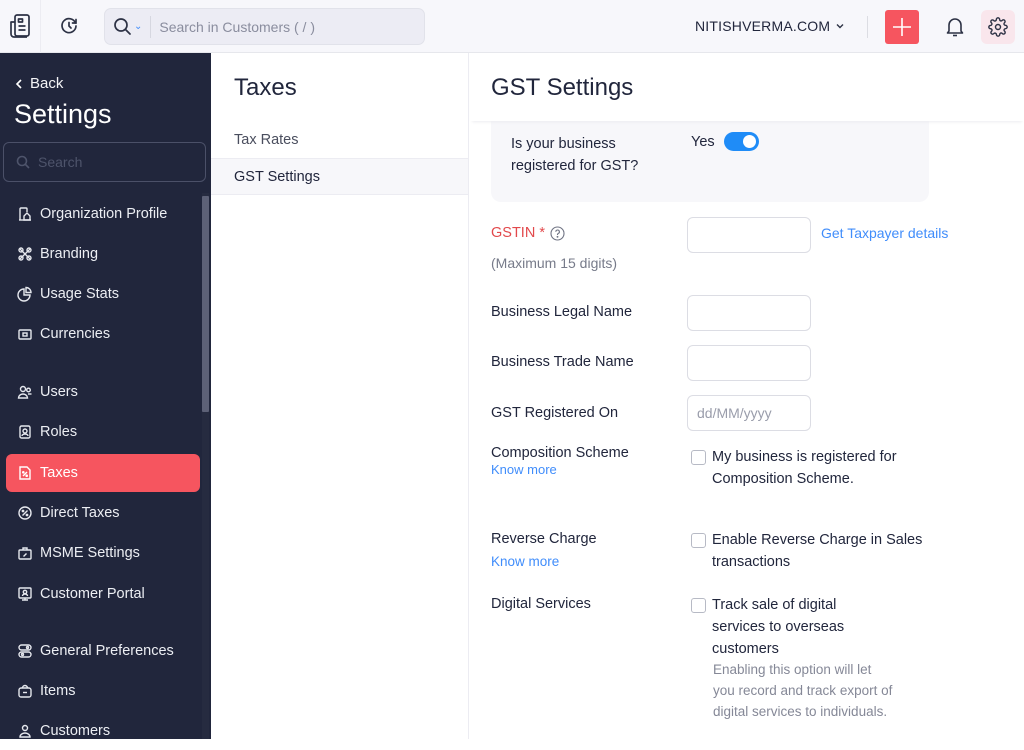 The width and height of the screenshot is (1024, 750). I want to click on back-label: Back, so click(47, 83).